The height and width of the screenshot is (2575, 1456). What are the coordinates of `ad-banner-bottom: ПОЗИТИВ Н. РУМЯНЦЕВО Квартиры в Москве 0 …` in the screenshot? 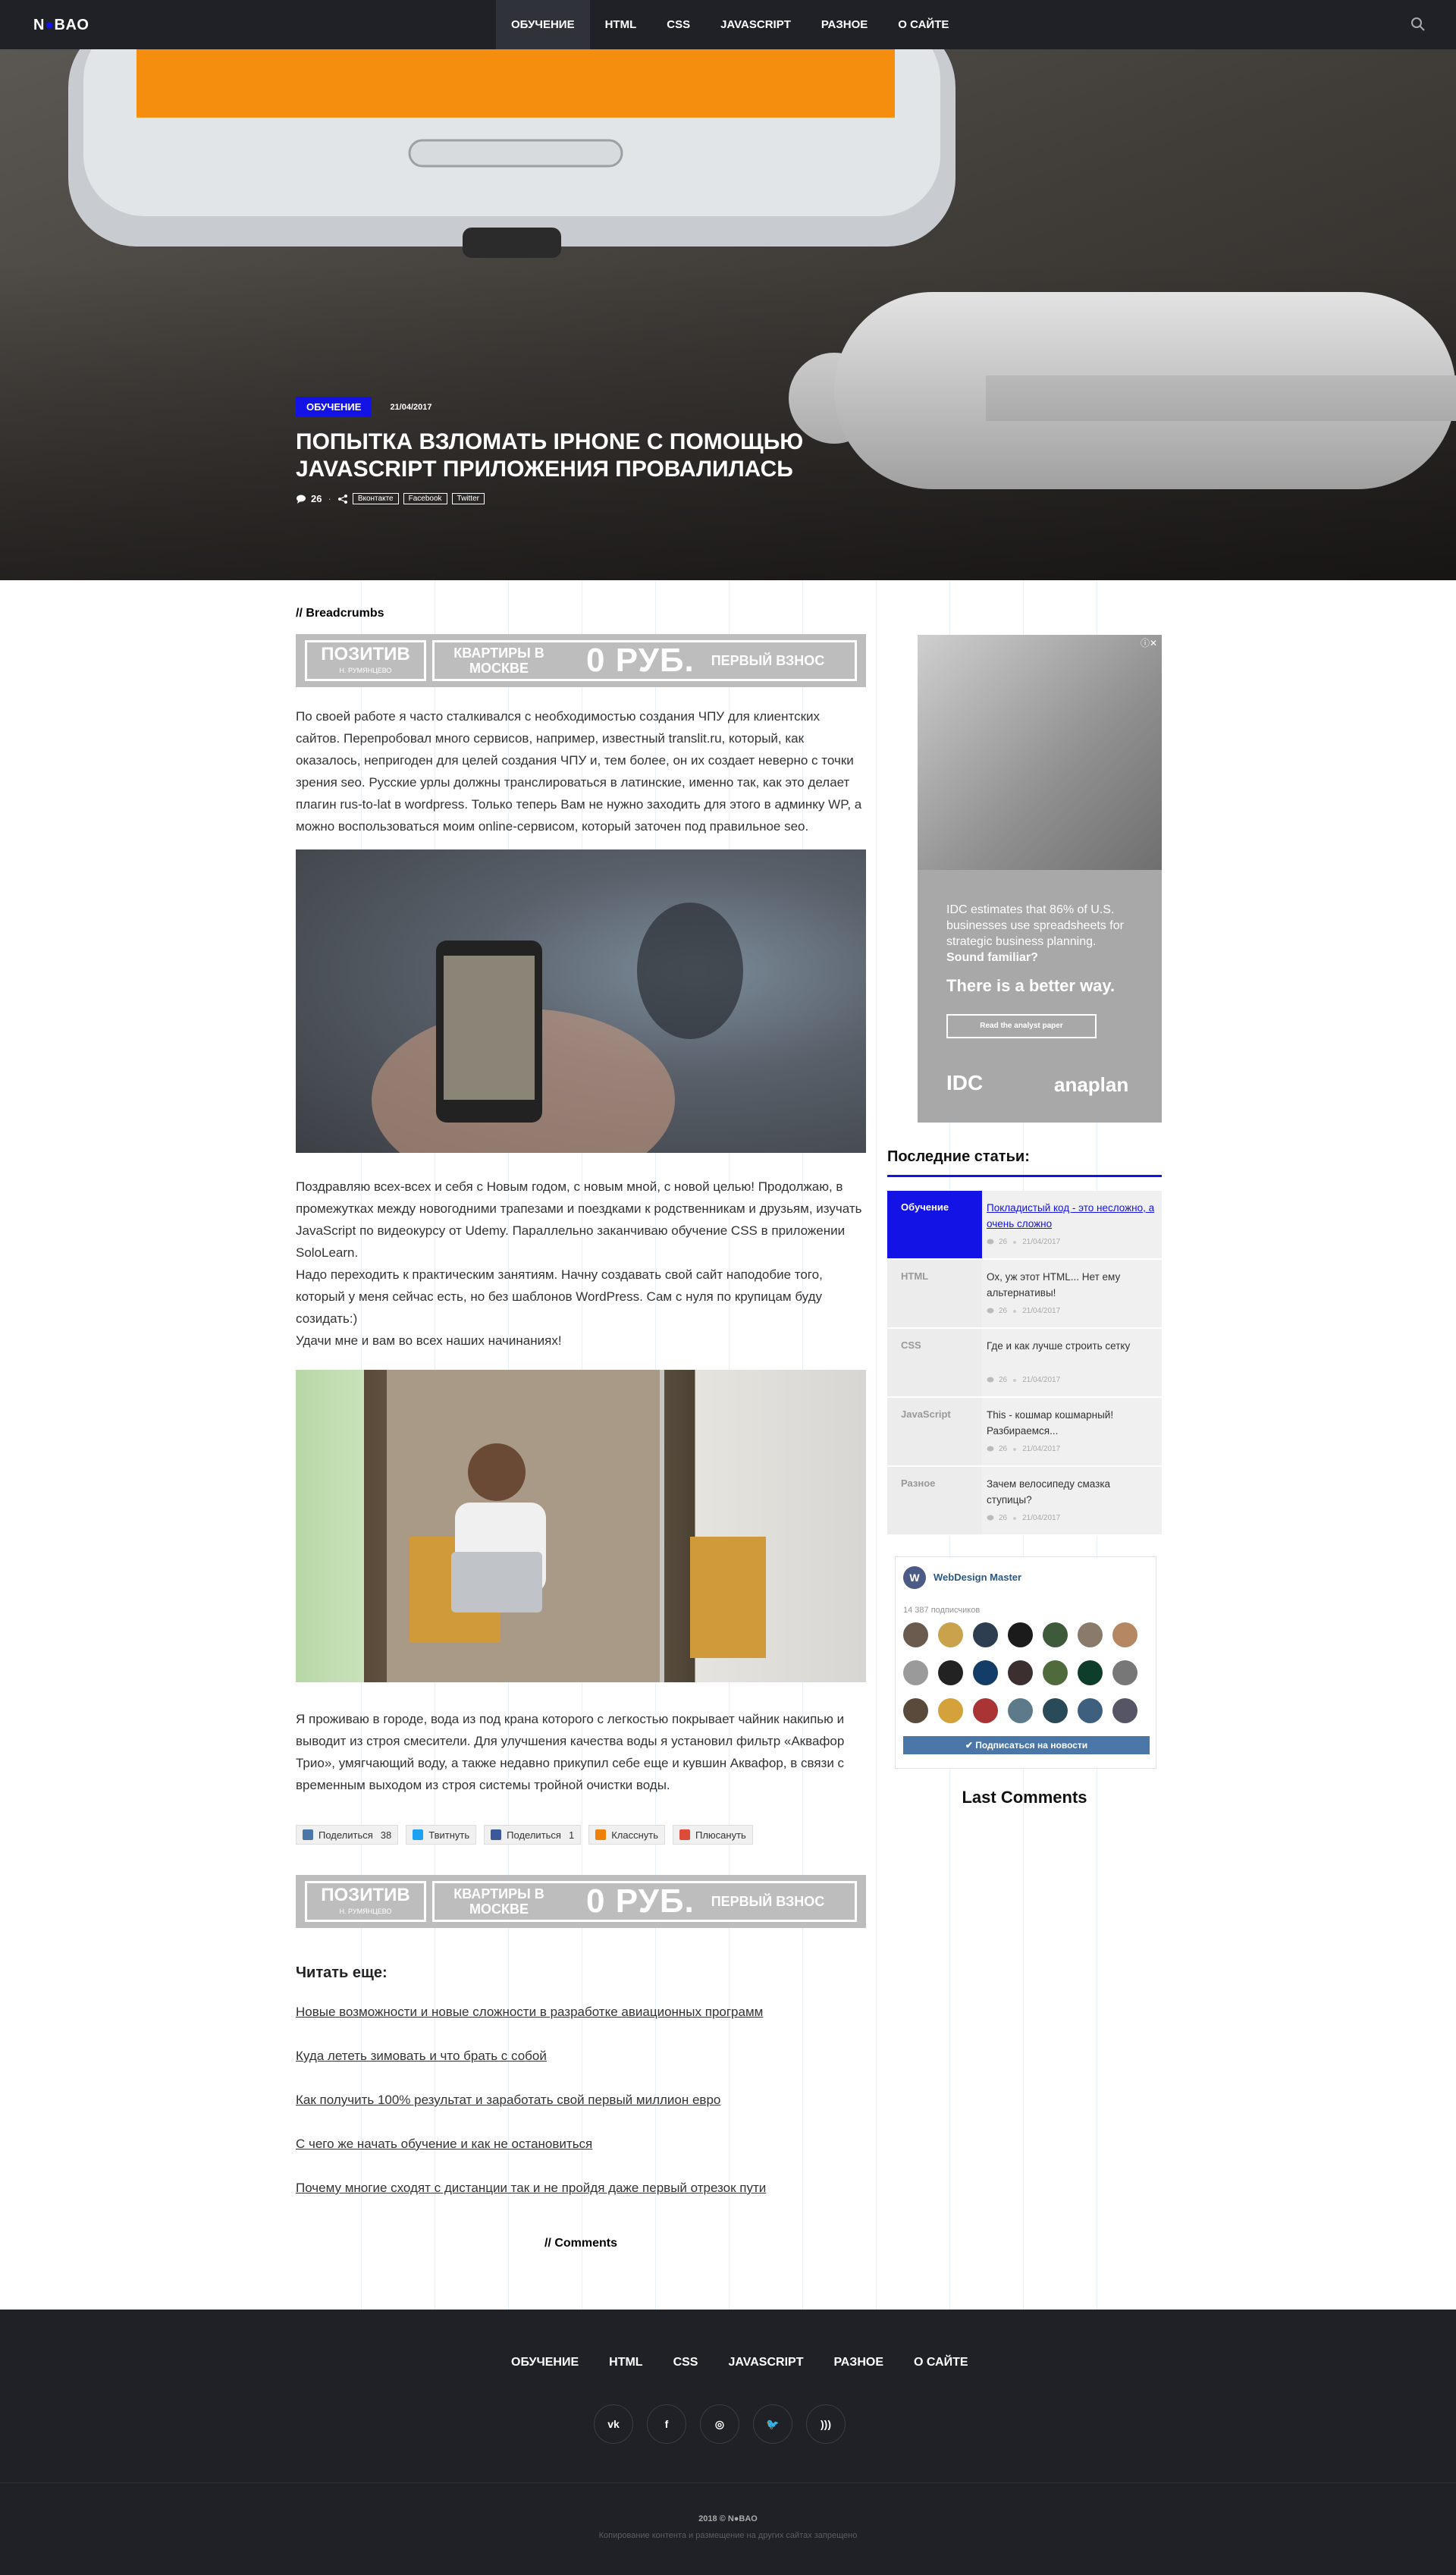 It's located at (581, 1901).